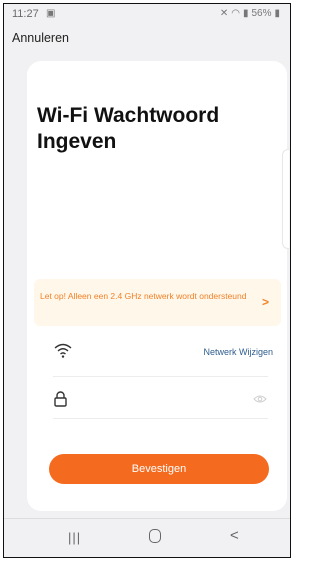 The width and height of the screenshot is (320, 562). I want to click on eye-icon, so click(260, 399).